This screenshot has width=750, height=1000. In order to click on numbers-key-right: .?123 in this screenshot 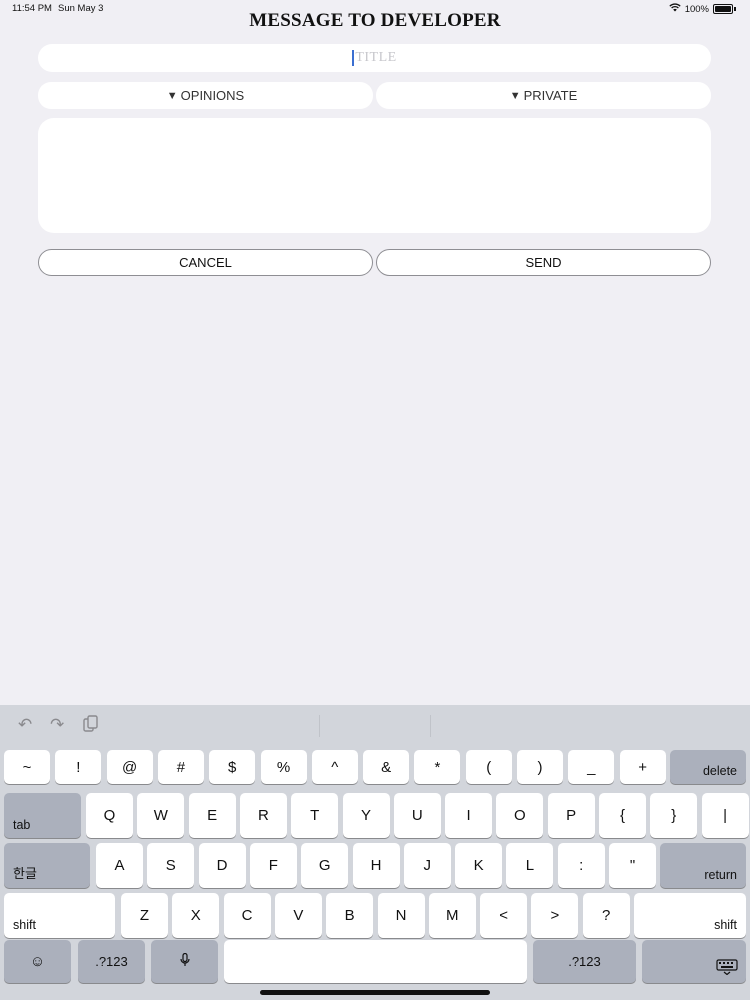, I will do `click(584, 961)`.